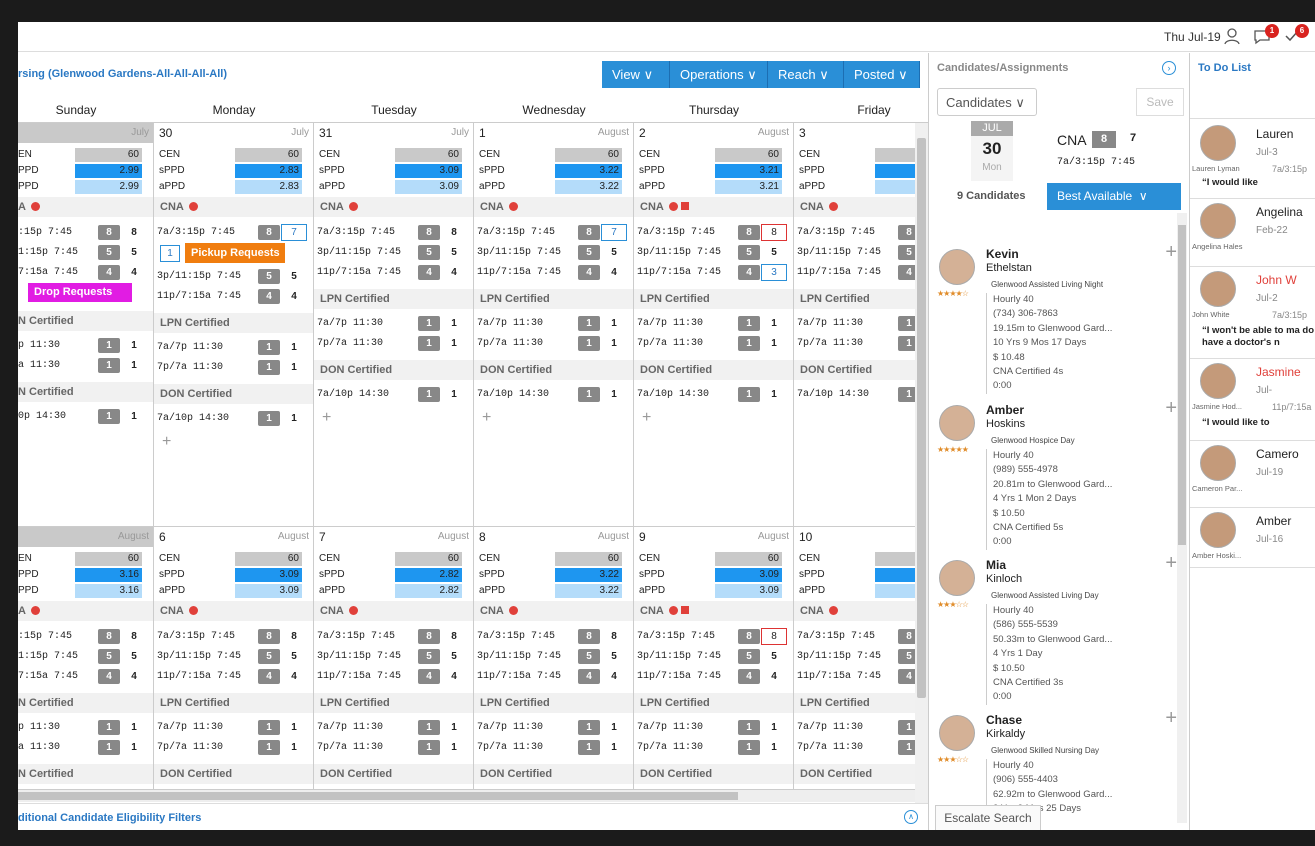 This screenshot has width=1315, height=846. What do you see at coordinates (1252, 233) in the screenshot?
I see `todo-item: Angelina Hales Angelina Feb-22` at bounding box center [1252, 233].